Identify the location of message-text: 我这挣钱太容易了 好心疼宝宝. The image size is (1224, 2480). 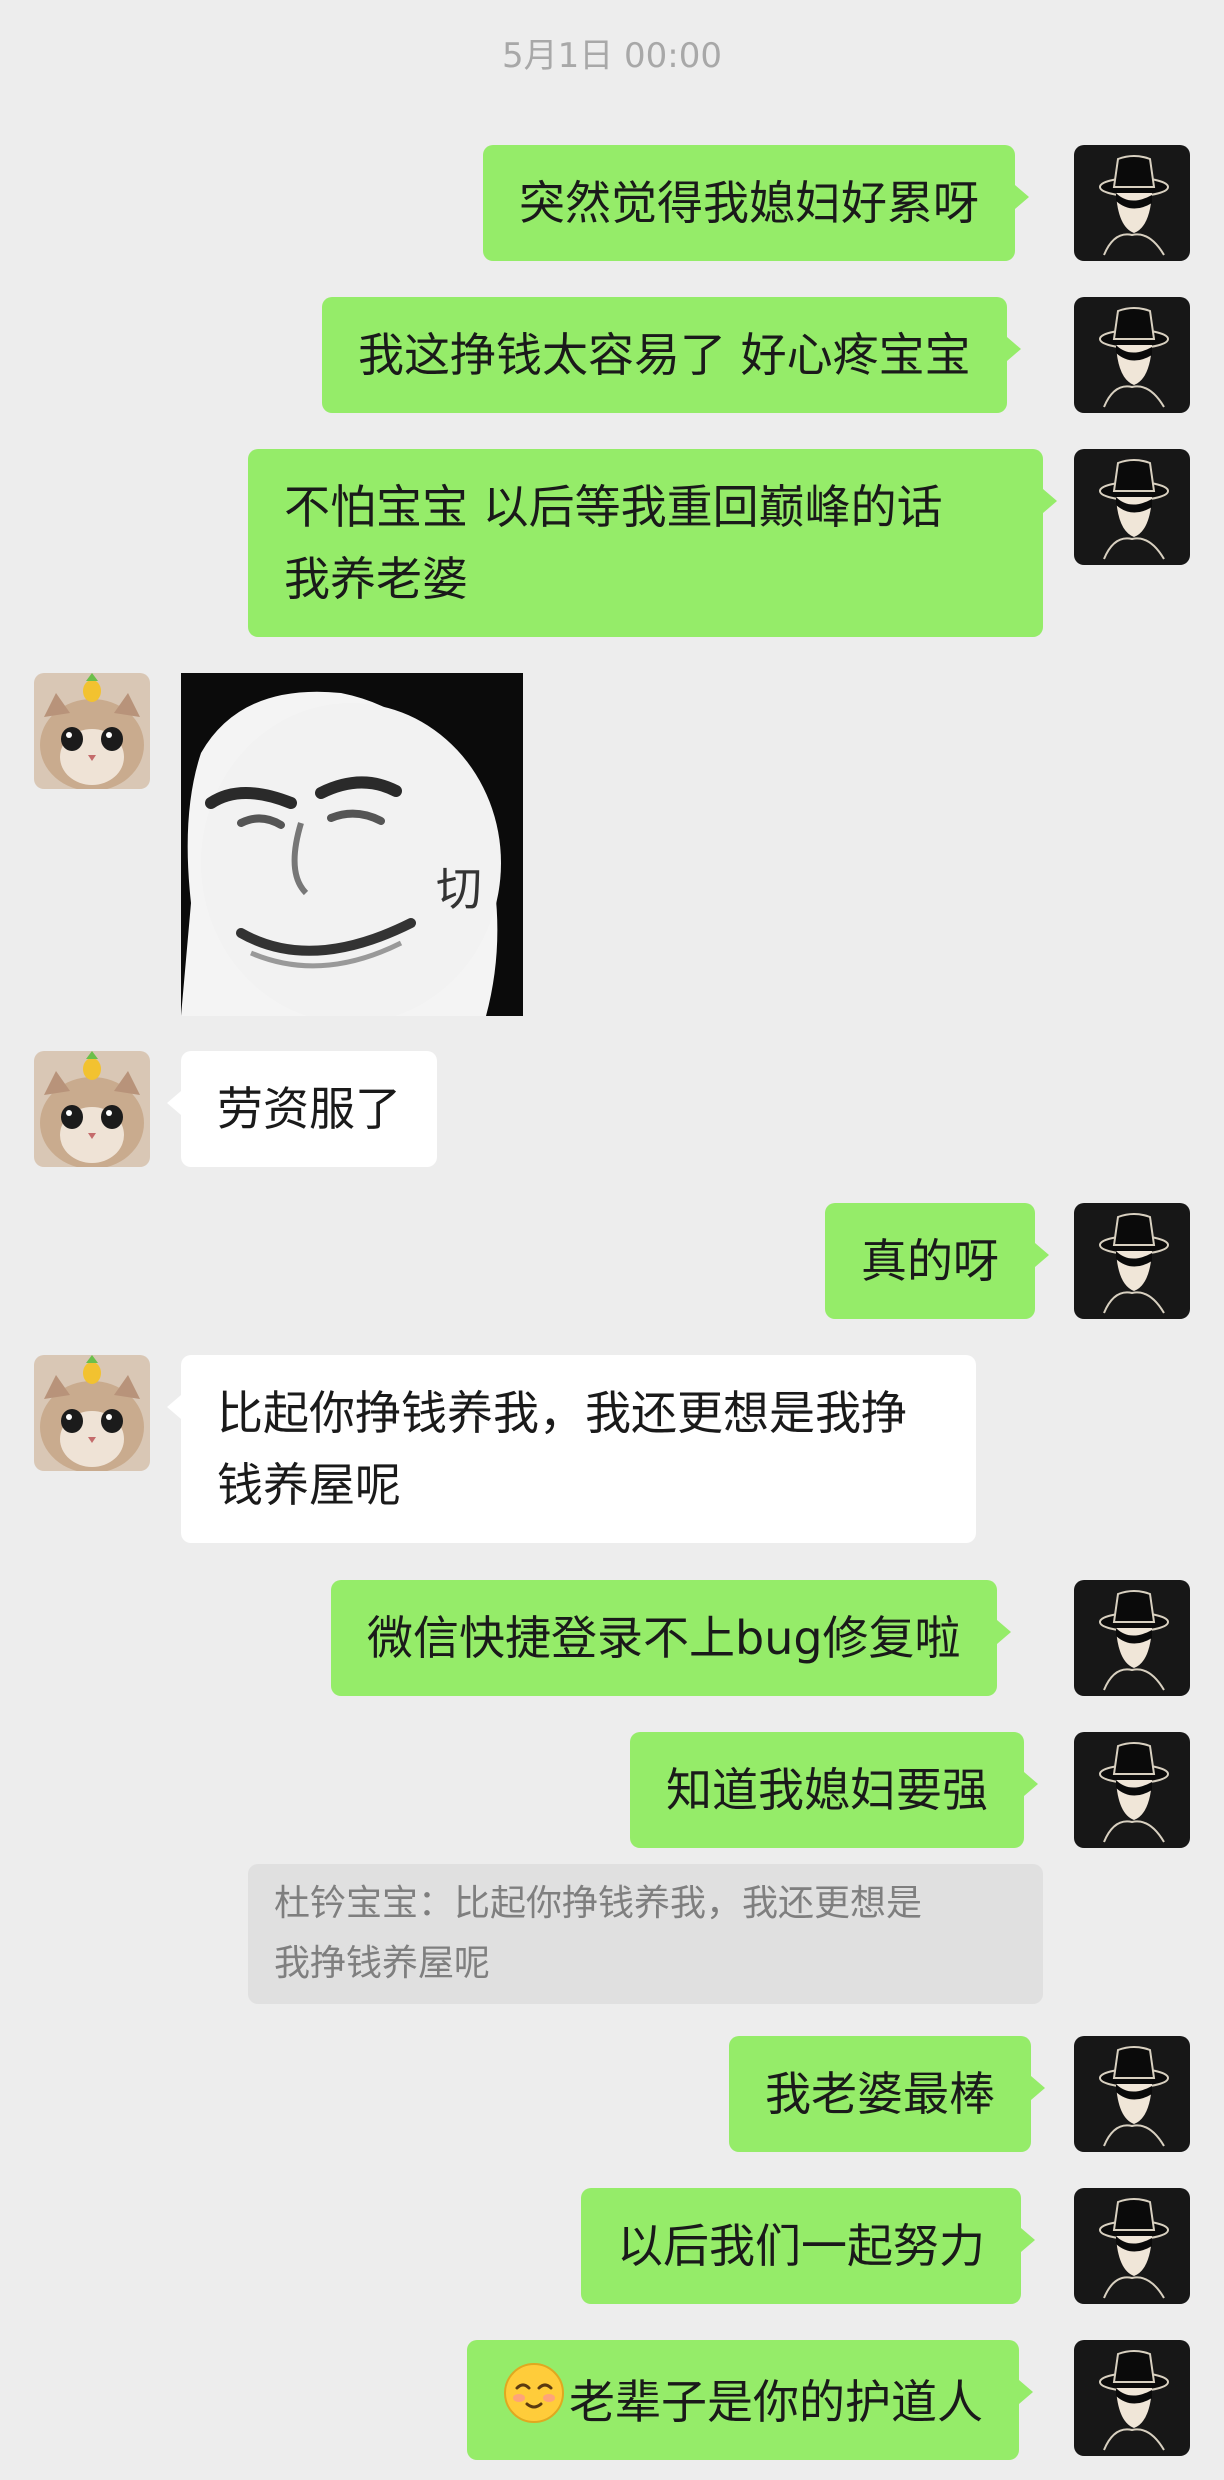
(664, 355).